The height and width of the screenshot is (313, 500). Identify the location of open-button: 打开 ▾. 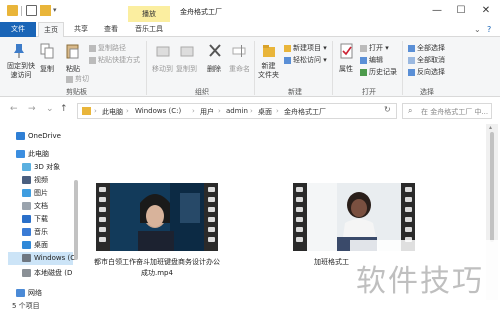
(374, 48).